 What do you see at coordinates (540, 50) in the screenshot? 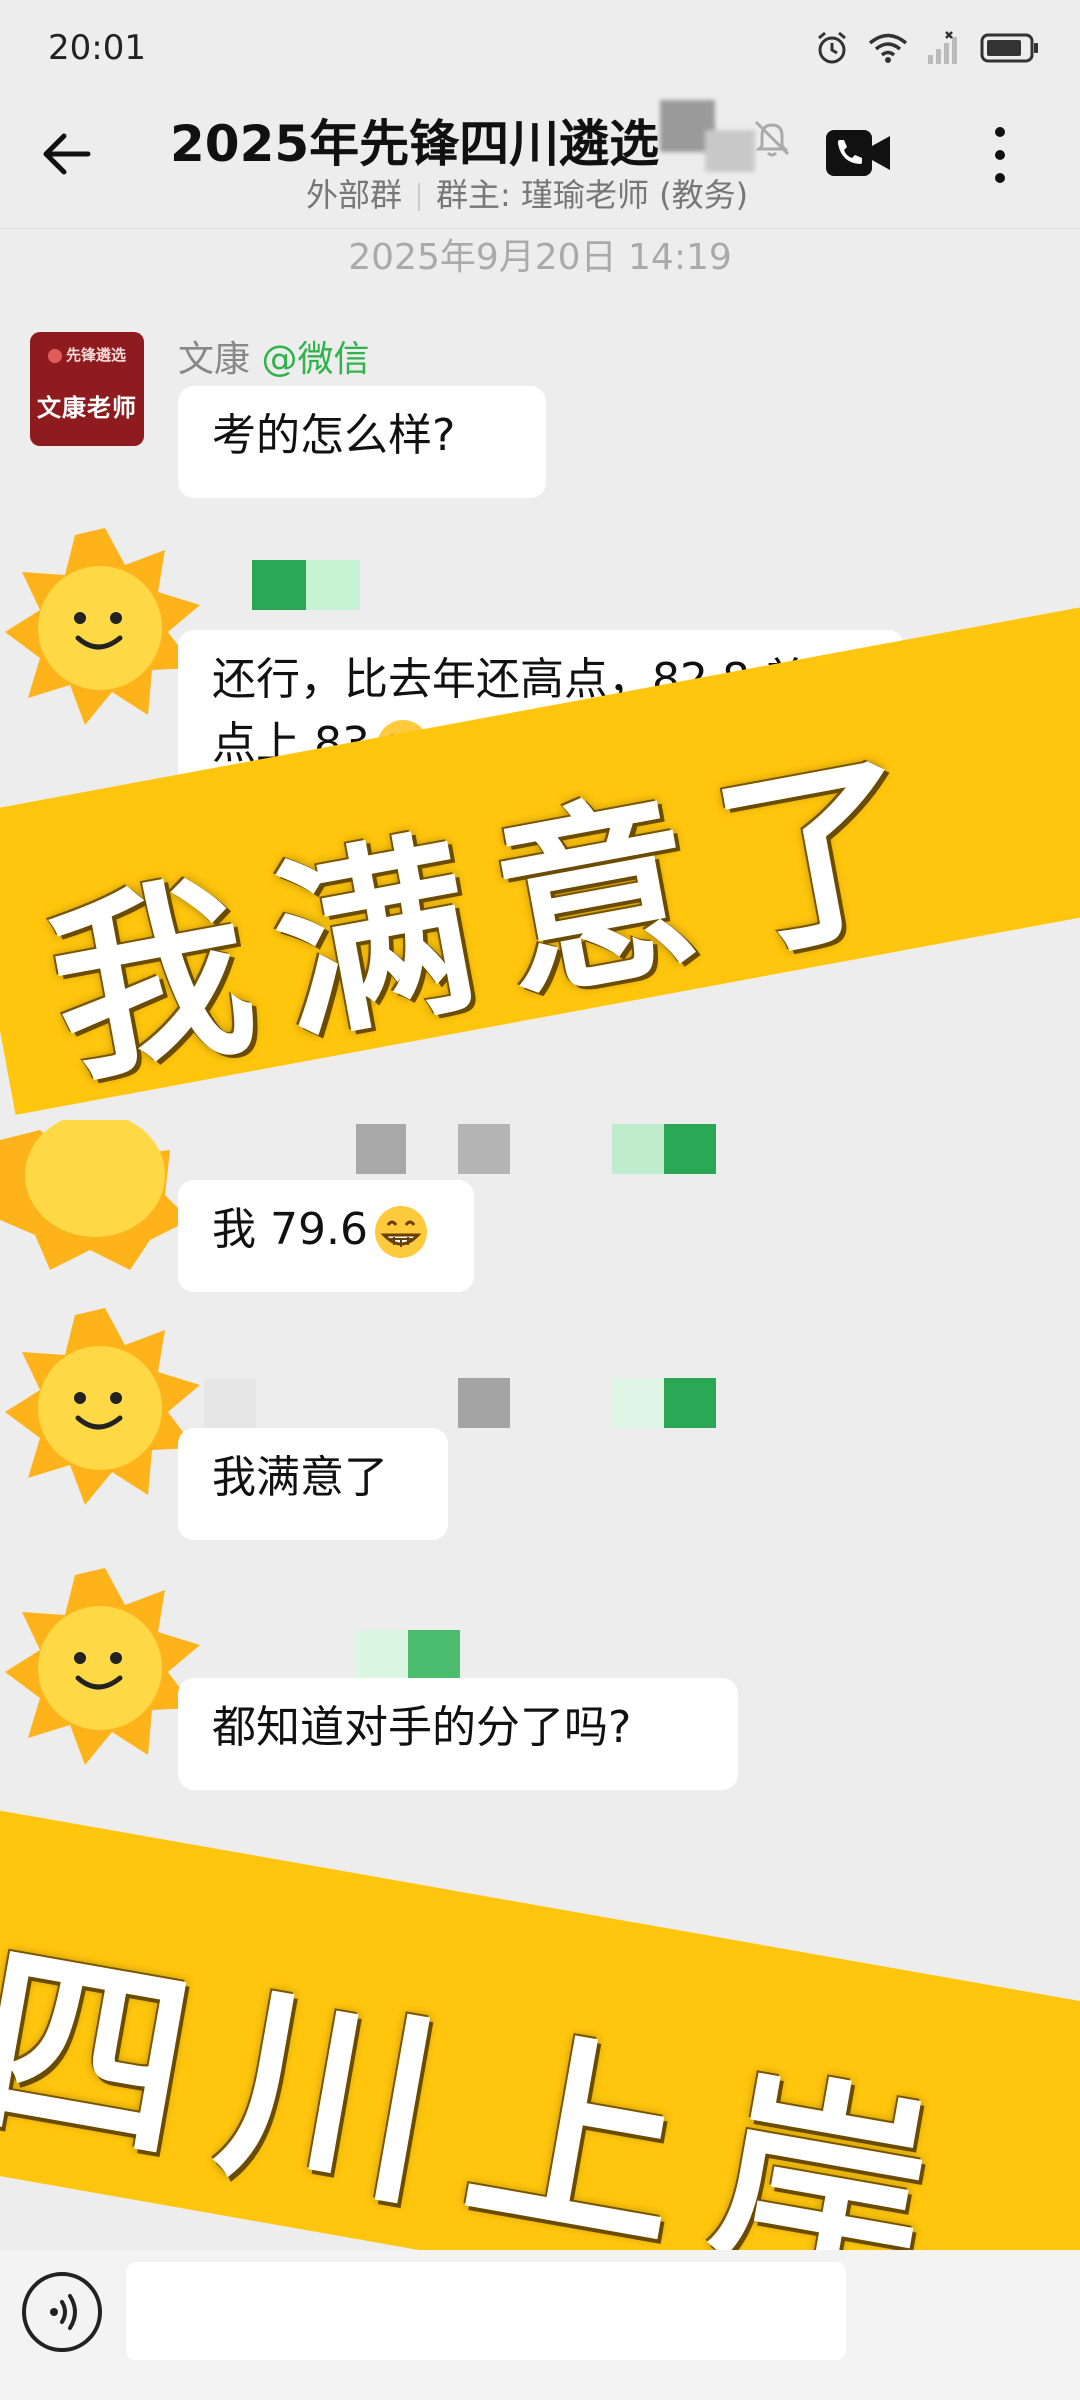
I see `status-bar: 20:01` at bounding box center [540, 50].